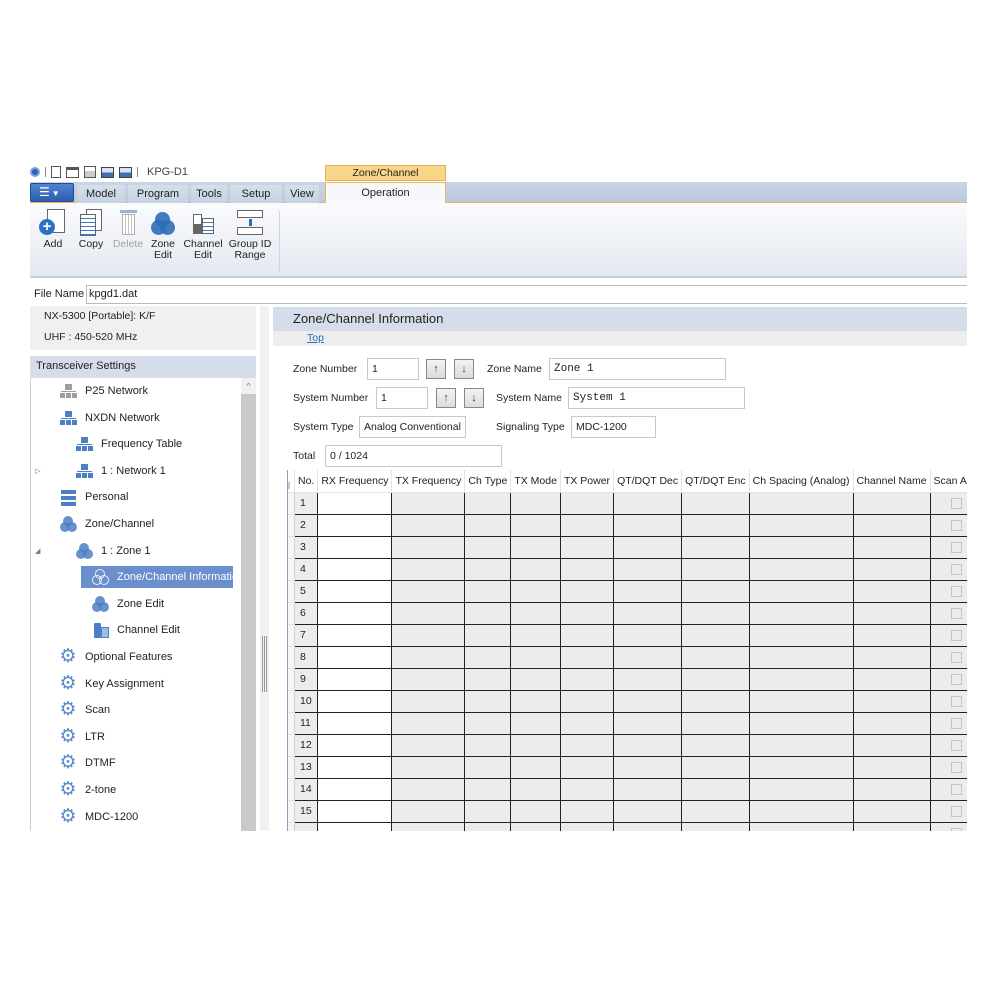 This screenshot has width=1000, height=1000. I want to click on tree-item: ▷⚙Scan, so click(84, 710).